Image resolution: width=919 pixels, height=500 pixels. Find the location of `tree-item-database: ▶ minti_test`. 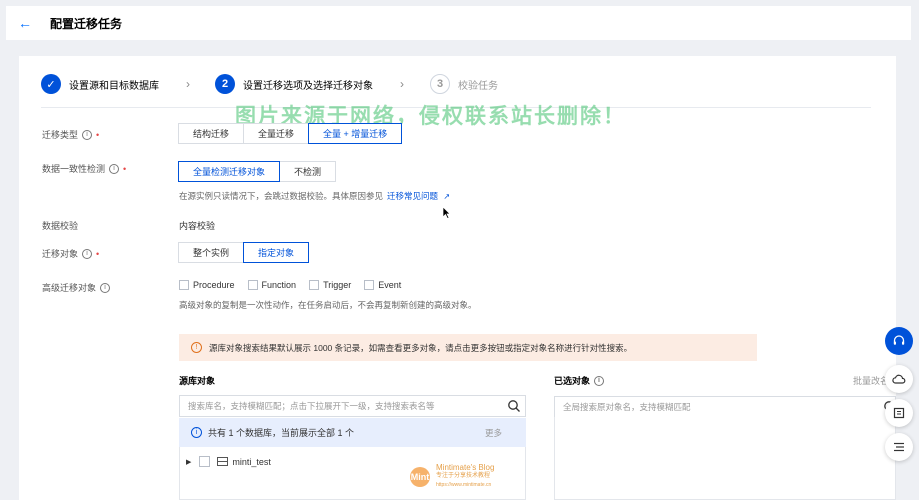

tree-item-database: ▶ minti_test is located at coordinates (228, 461).